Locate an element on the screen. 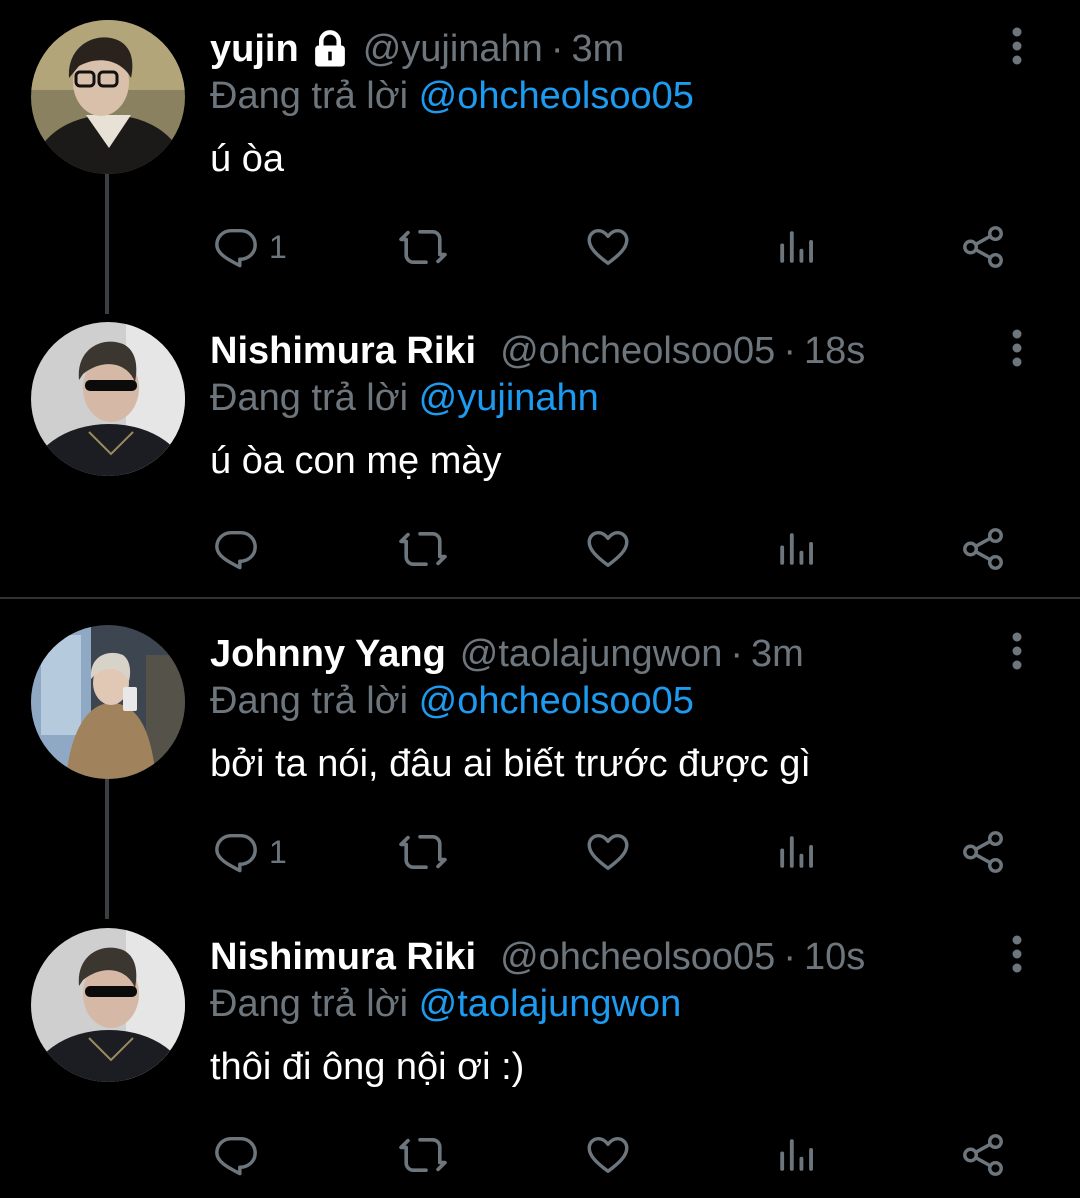  handle: @taolajungwon is located at coordinates (591, 654).